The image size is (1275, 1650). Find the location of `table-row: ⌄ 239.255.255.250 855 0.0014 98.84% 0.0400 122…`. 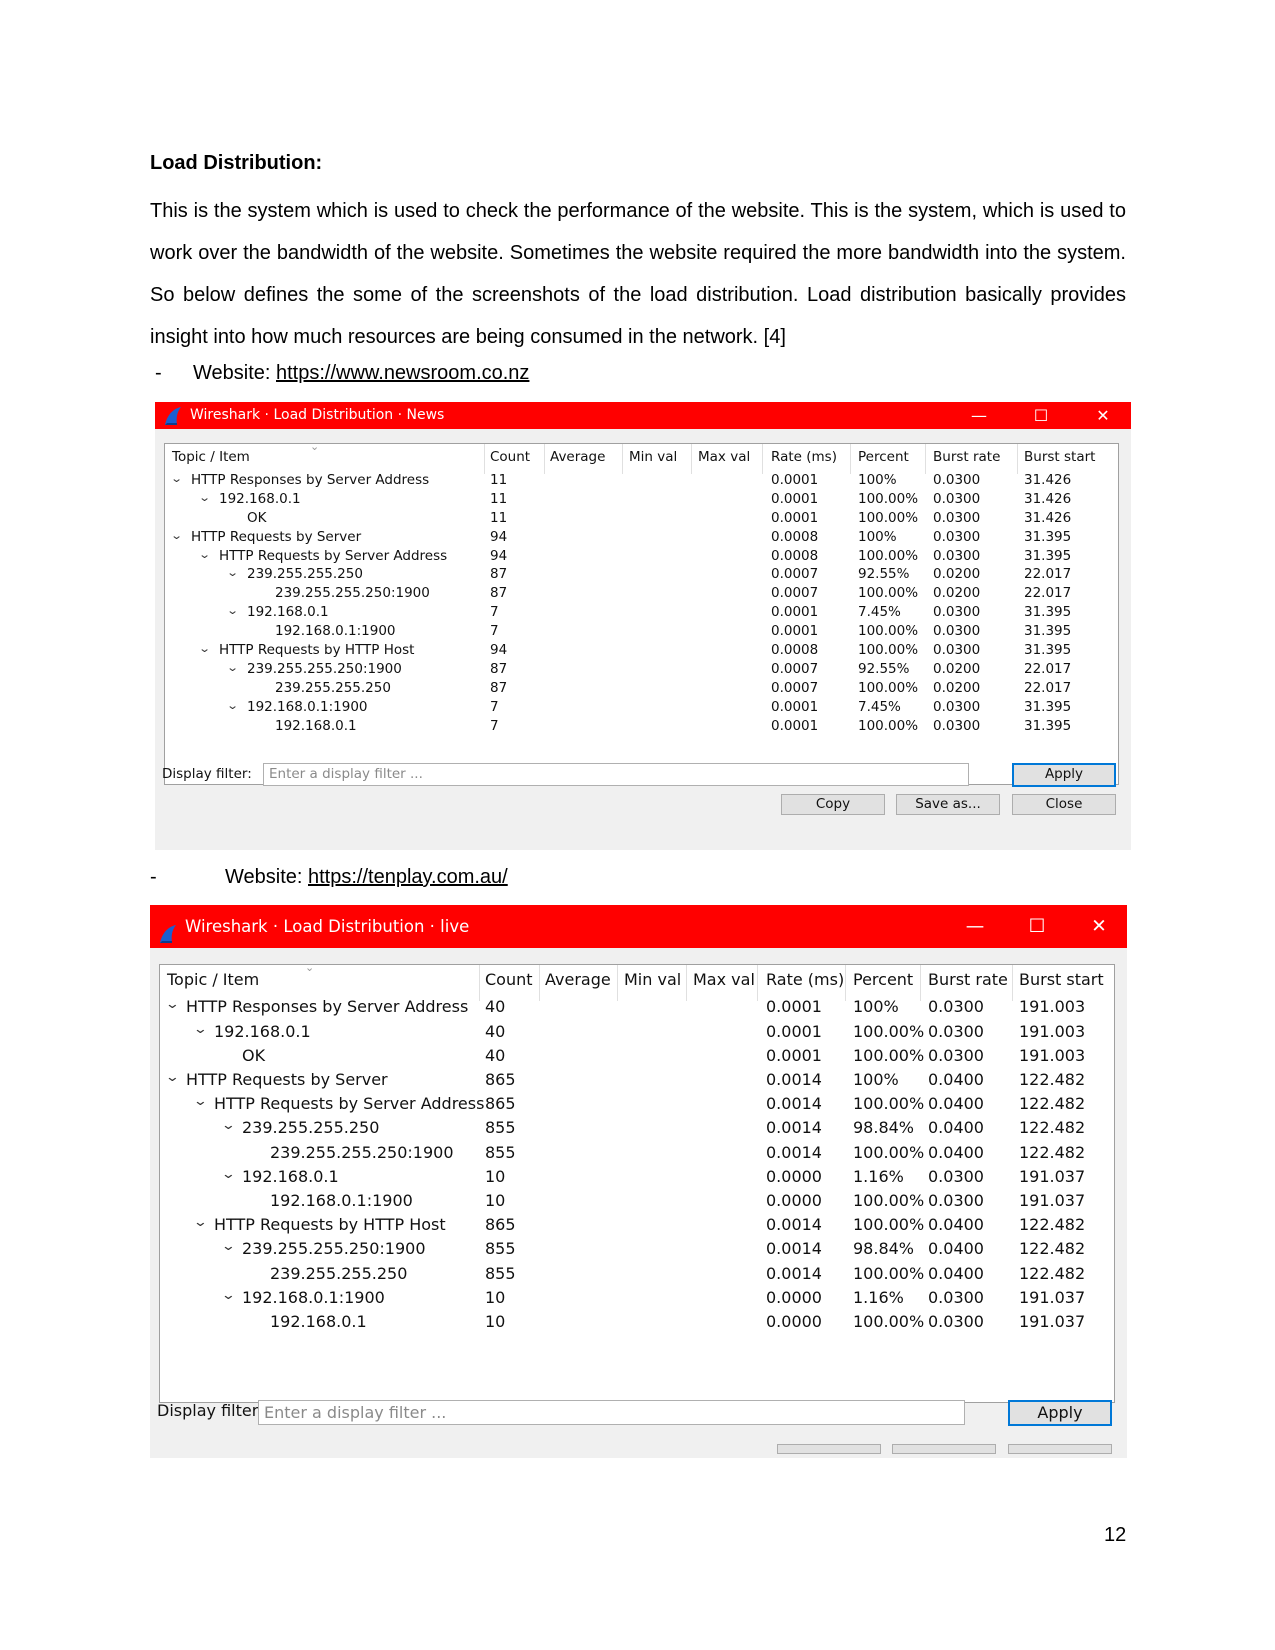

table-row: ⌄ 239.255.255.250 855 0.0014 98.84% 0.0400 122… is located at coordinates (637, 1130).